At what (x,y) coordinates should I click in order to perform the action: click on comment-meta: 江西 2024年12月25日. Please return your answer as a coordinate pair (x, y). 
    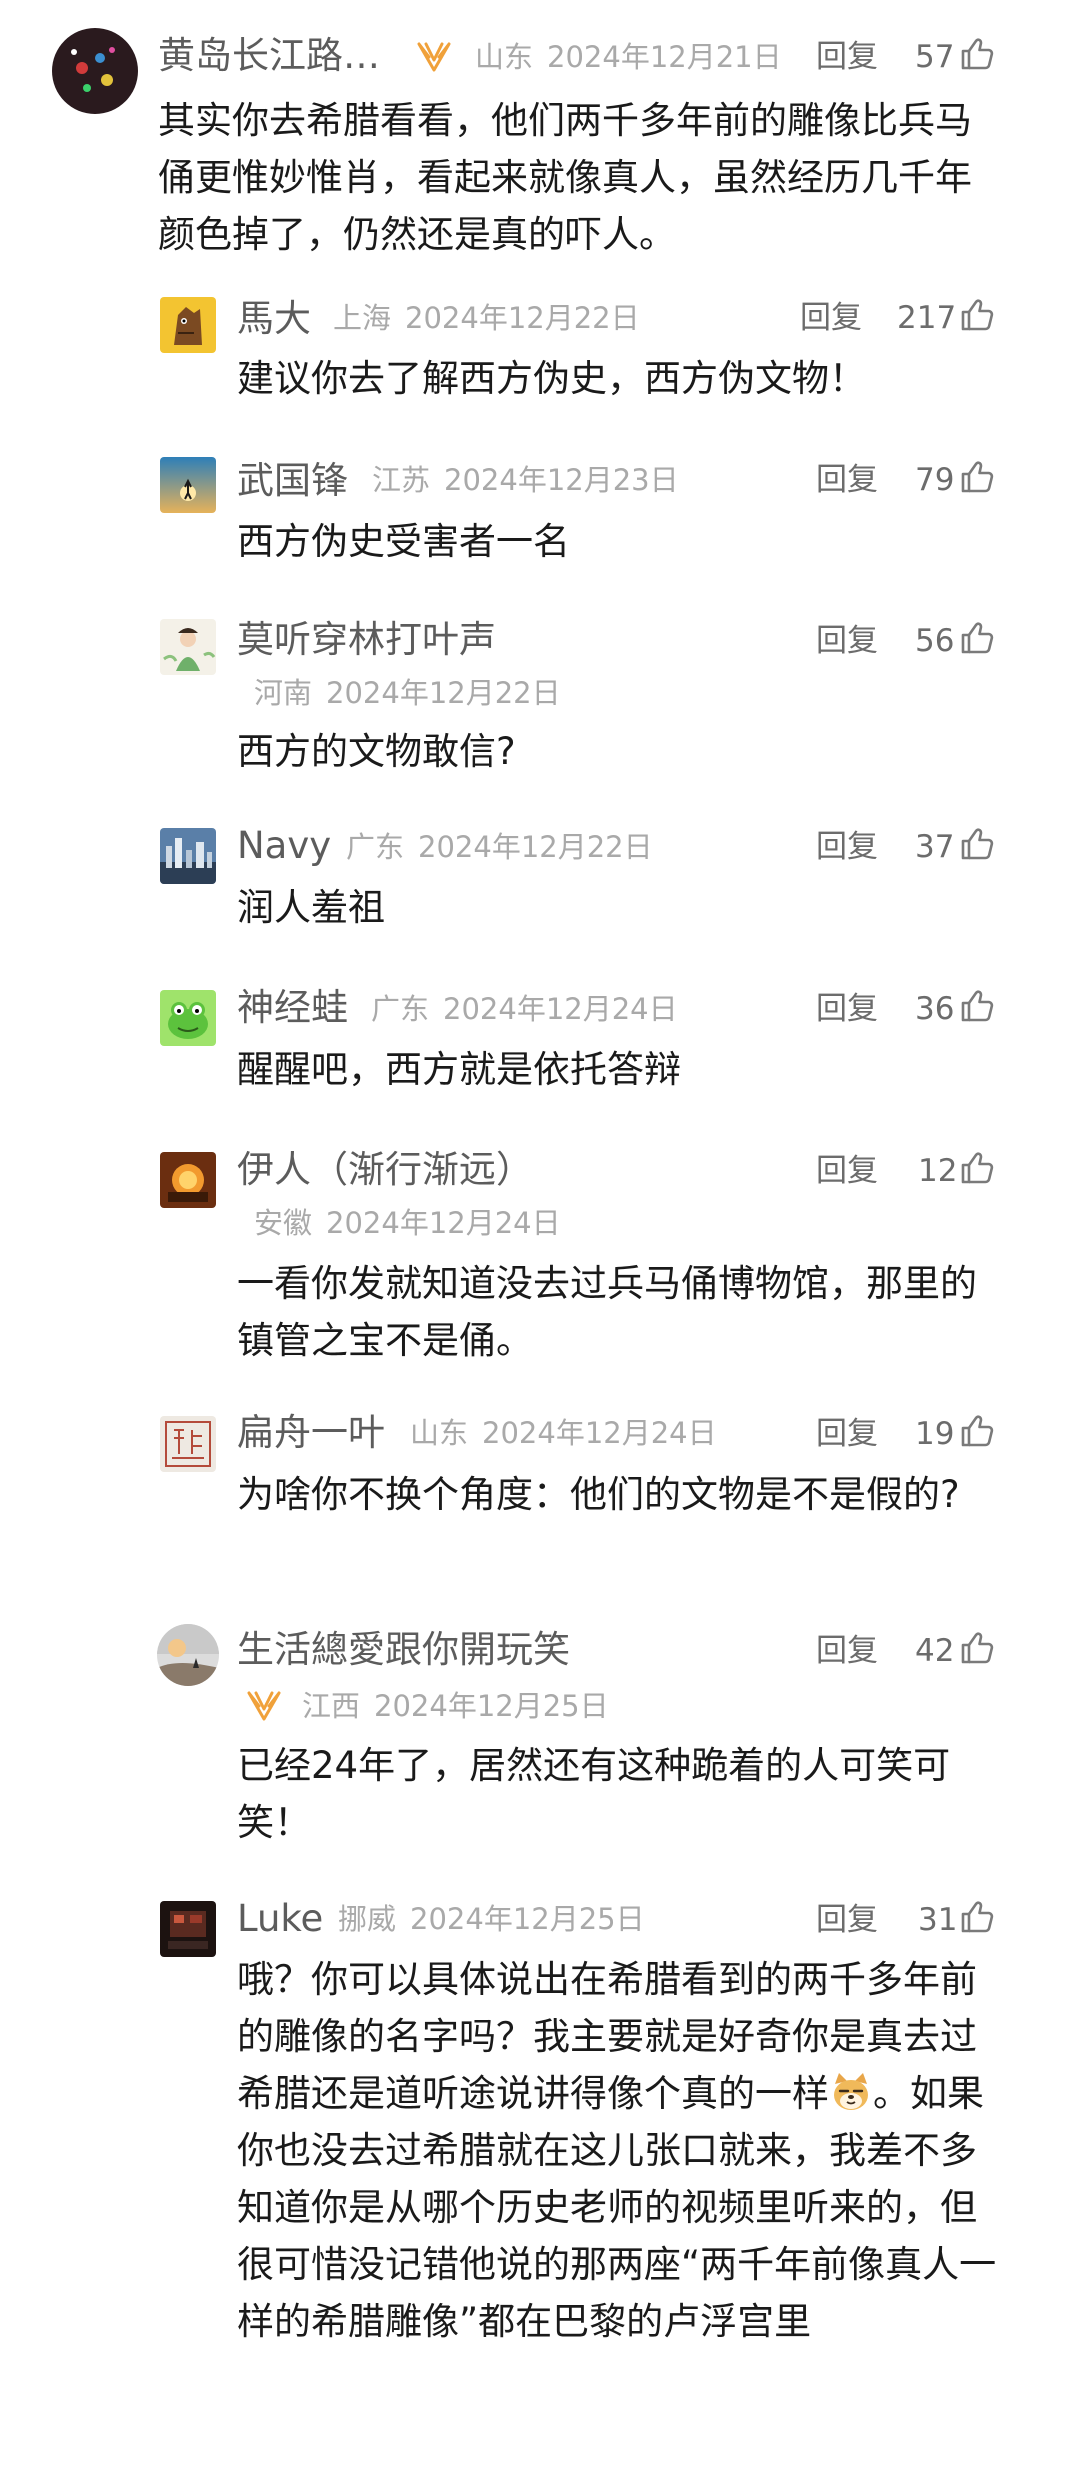
    Looking at the image, I should click on (455, 1706).